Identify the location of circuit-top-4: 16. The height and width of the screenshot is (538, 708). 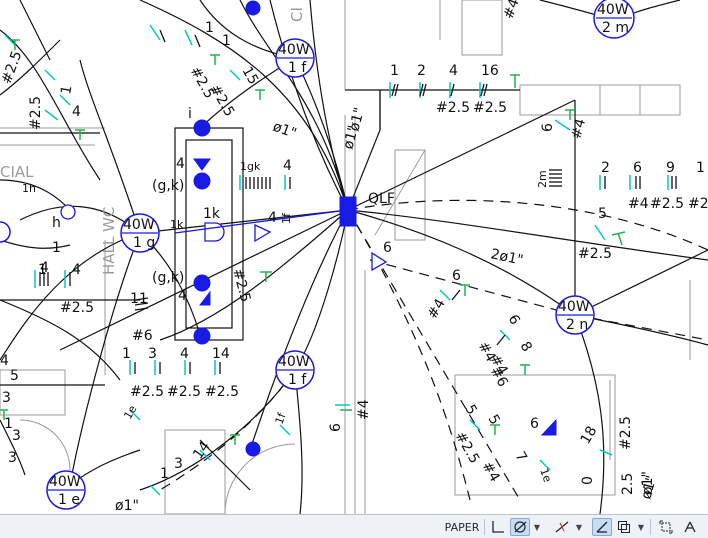
(490, 71).